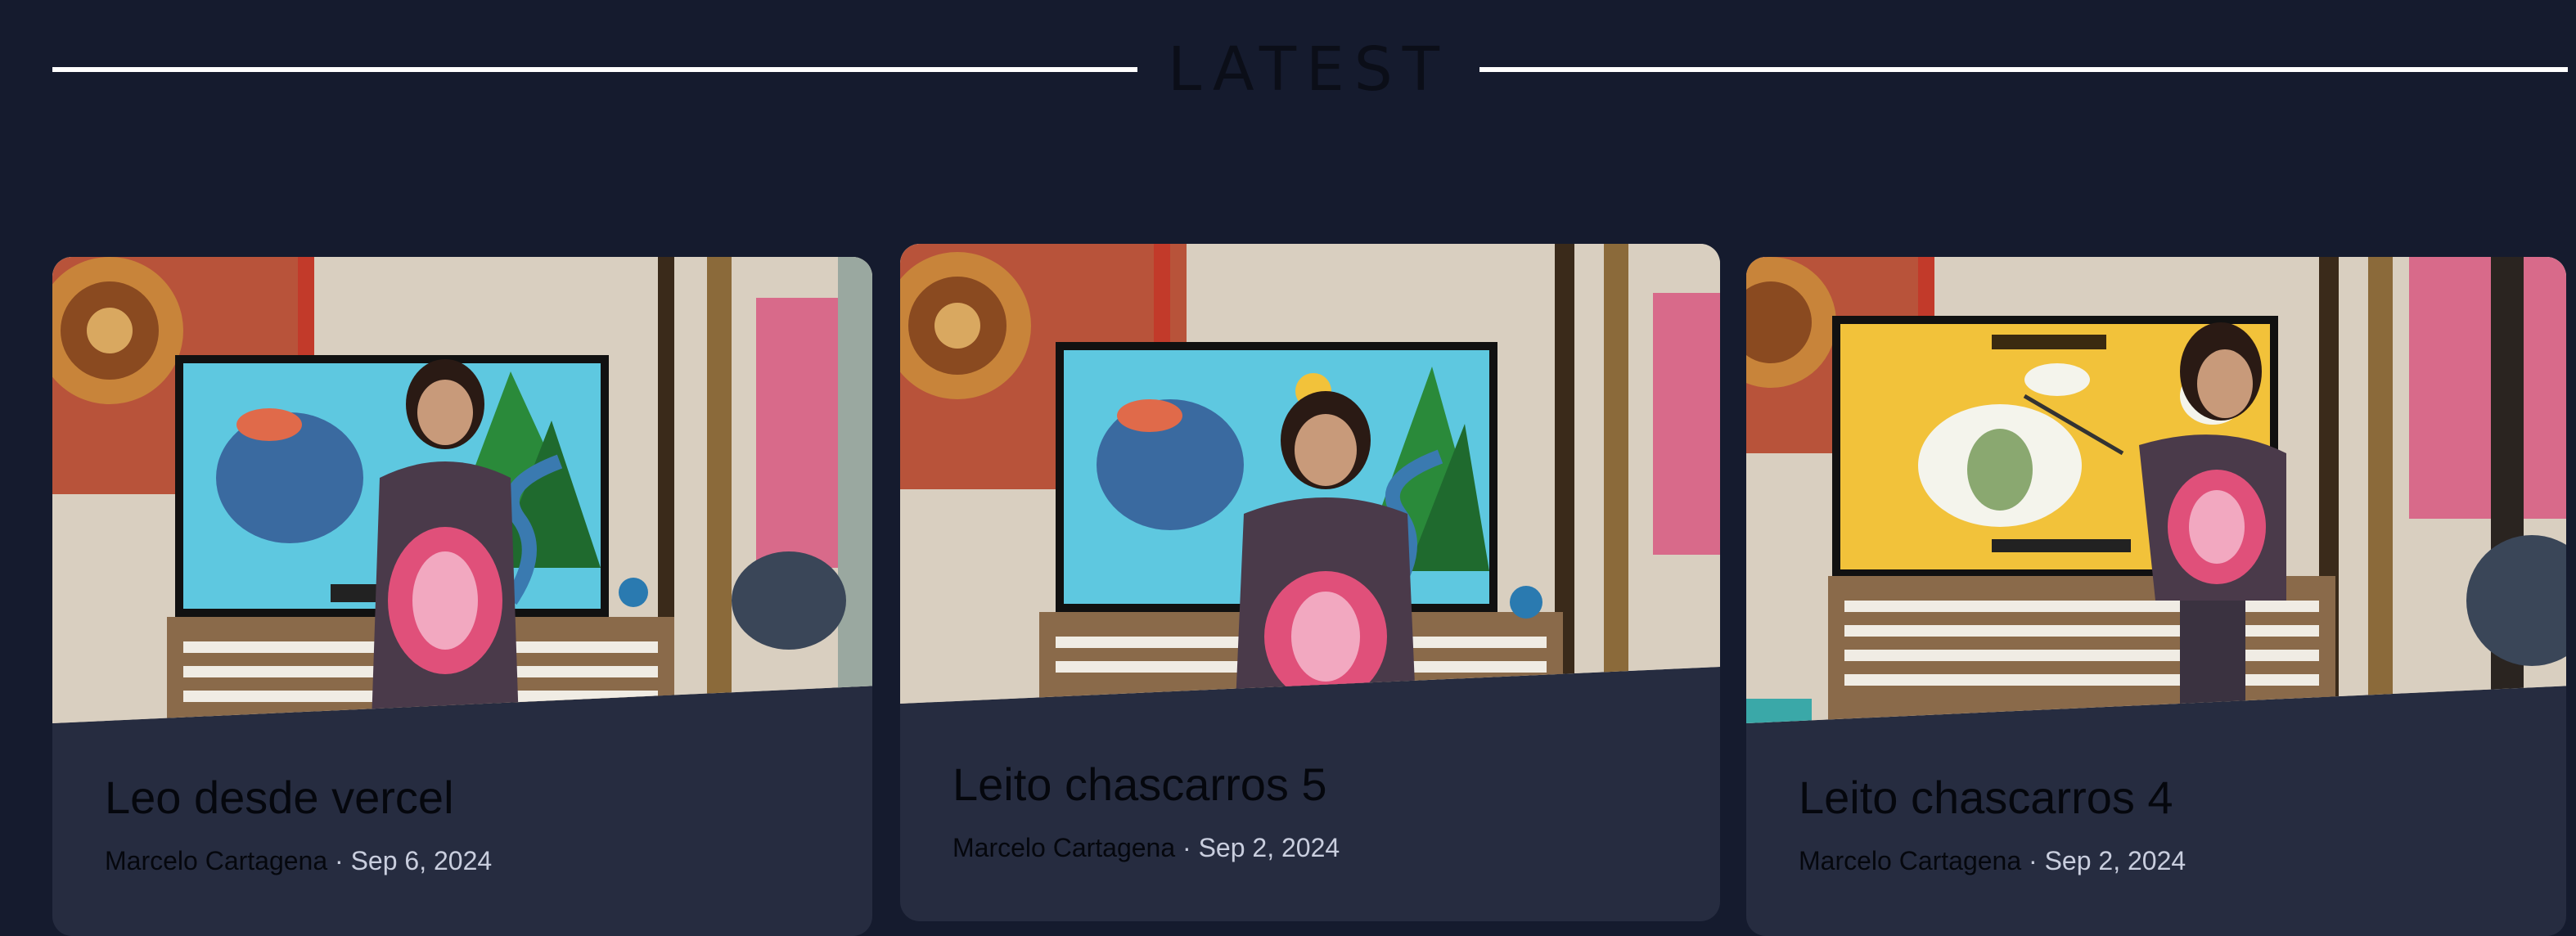  I want to click on latest-section-header: LATEST, so click(1288, 70).